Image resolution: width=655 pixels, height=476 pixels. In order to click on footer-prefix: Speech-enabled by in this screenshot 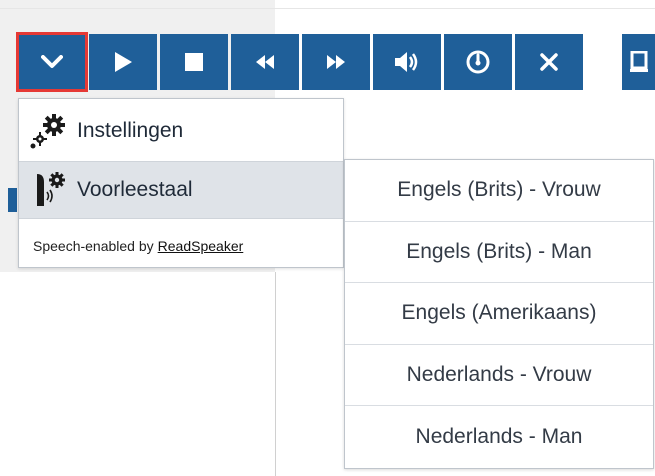, I will do `click(93, 246)`.